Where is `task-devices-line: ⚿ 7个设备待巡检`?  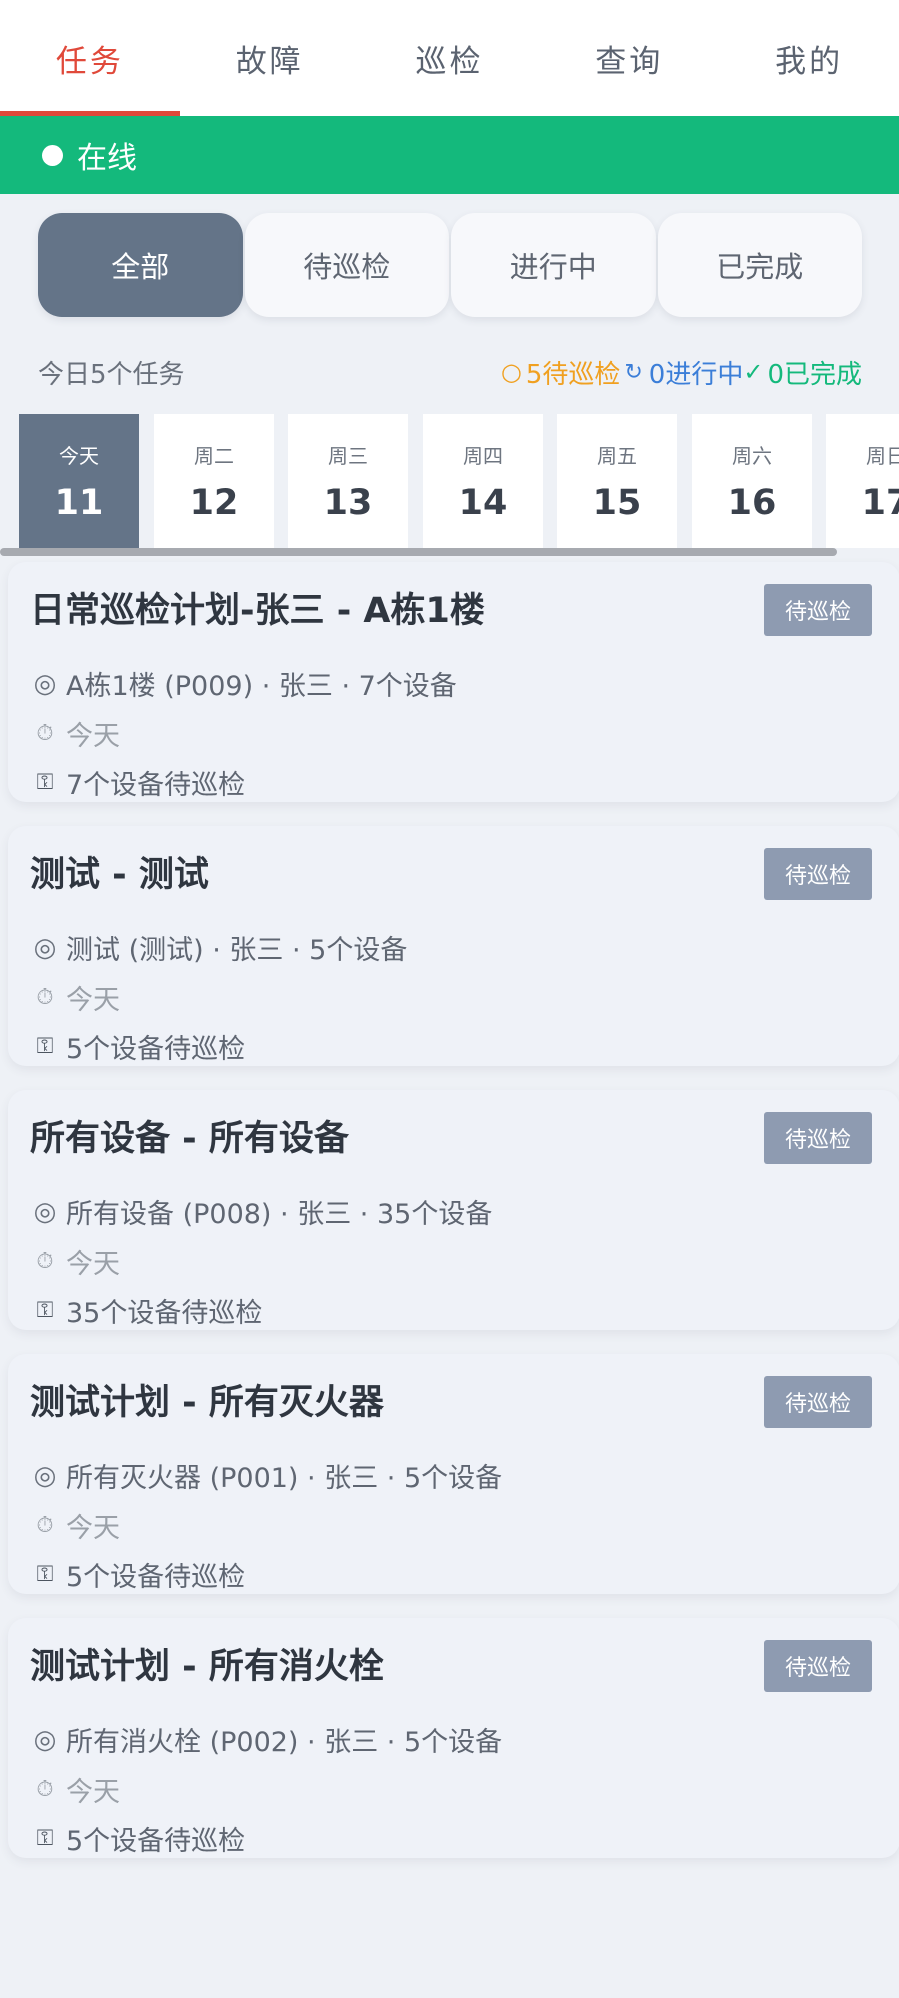 task-devices-line: ⚿ 7个设备待巡检 is located at coordinates (138, 782).